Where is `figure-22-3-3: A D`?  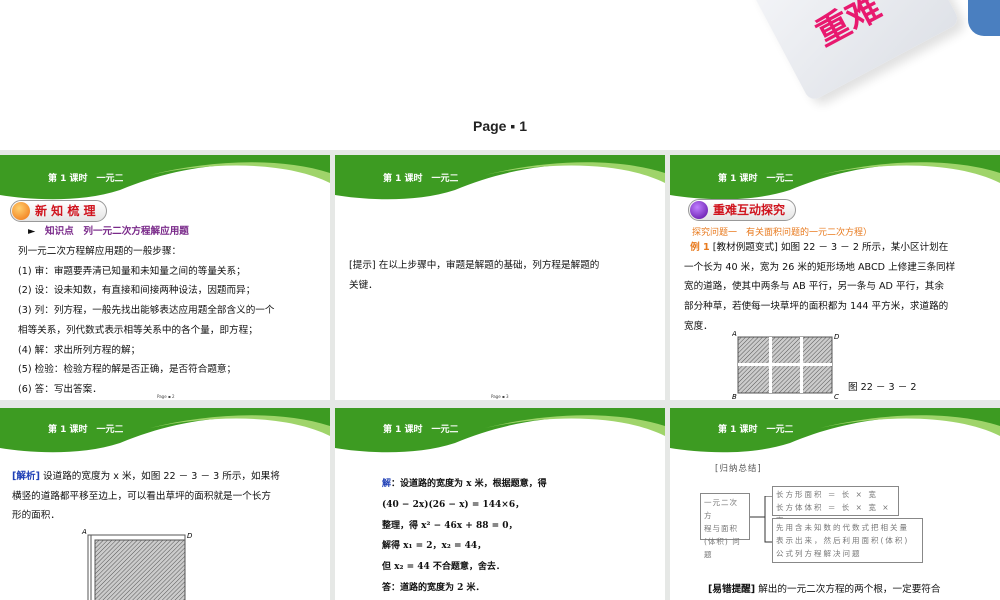 figure-22-3-3: A D is located at coordinates (137, 564).